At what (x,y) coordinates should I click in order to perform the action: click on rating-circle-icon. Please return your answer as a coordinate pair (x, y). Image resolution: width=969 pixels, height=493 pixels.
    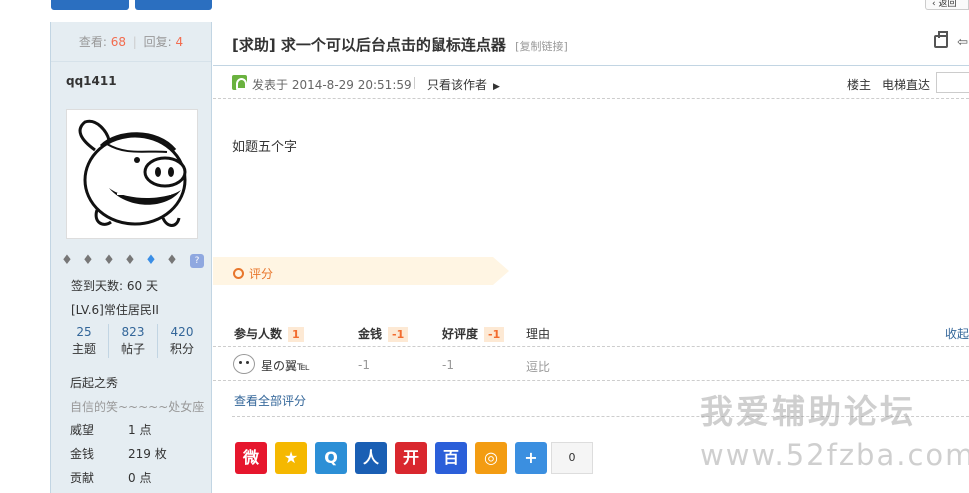
    Looking at the image, I should click on (238, 273).